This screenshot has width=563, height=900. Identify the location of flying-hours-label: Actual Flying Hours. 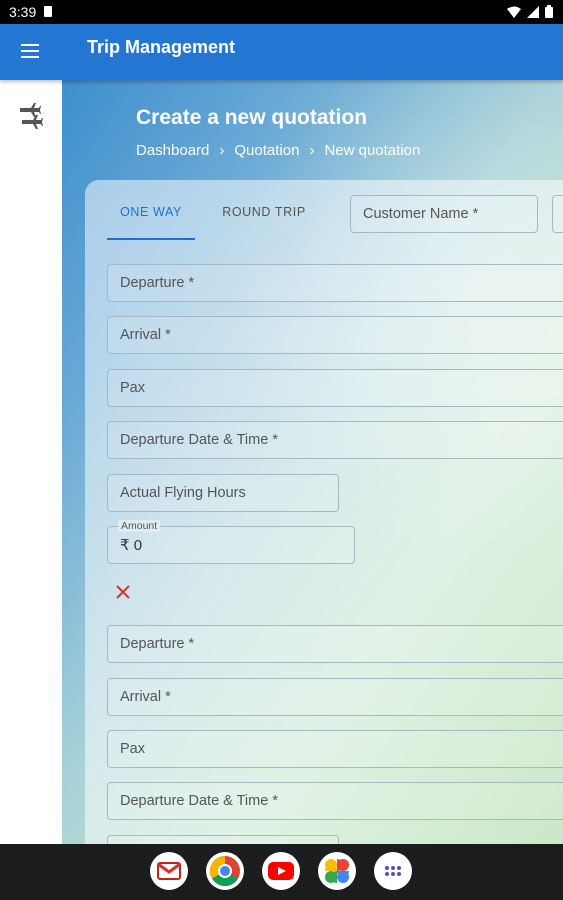
(183, 493).